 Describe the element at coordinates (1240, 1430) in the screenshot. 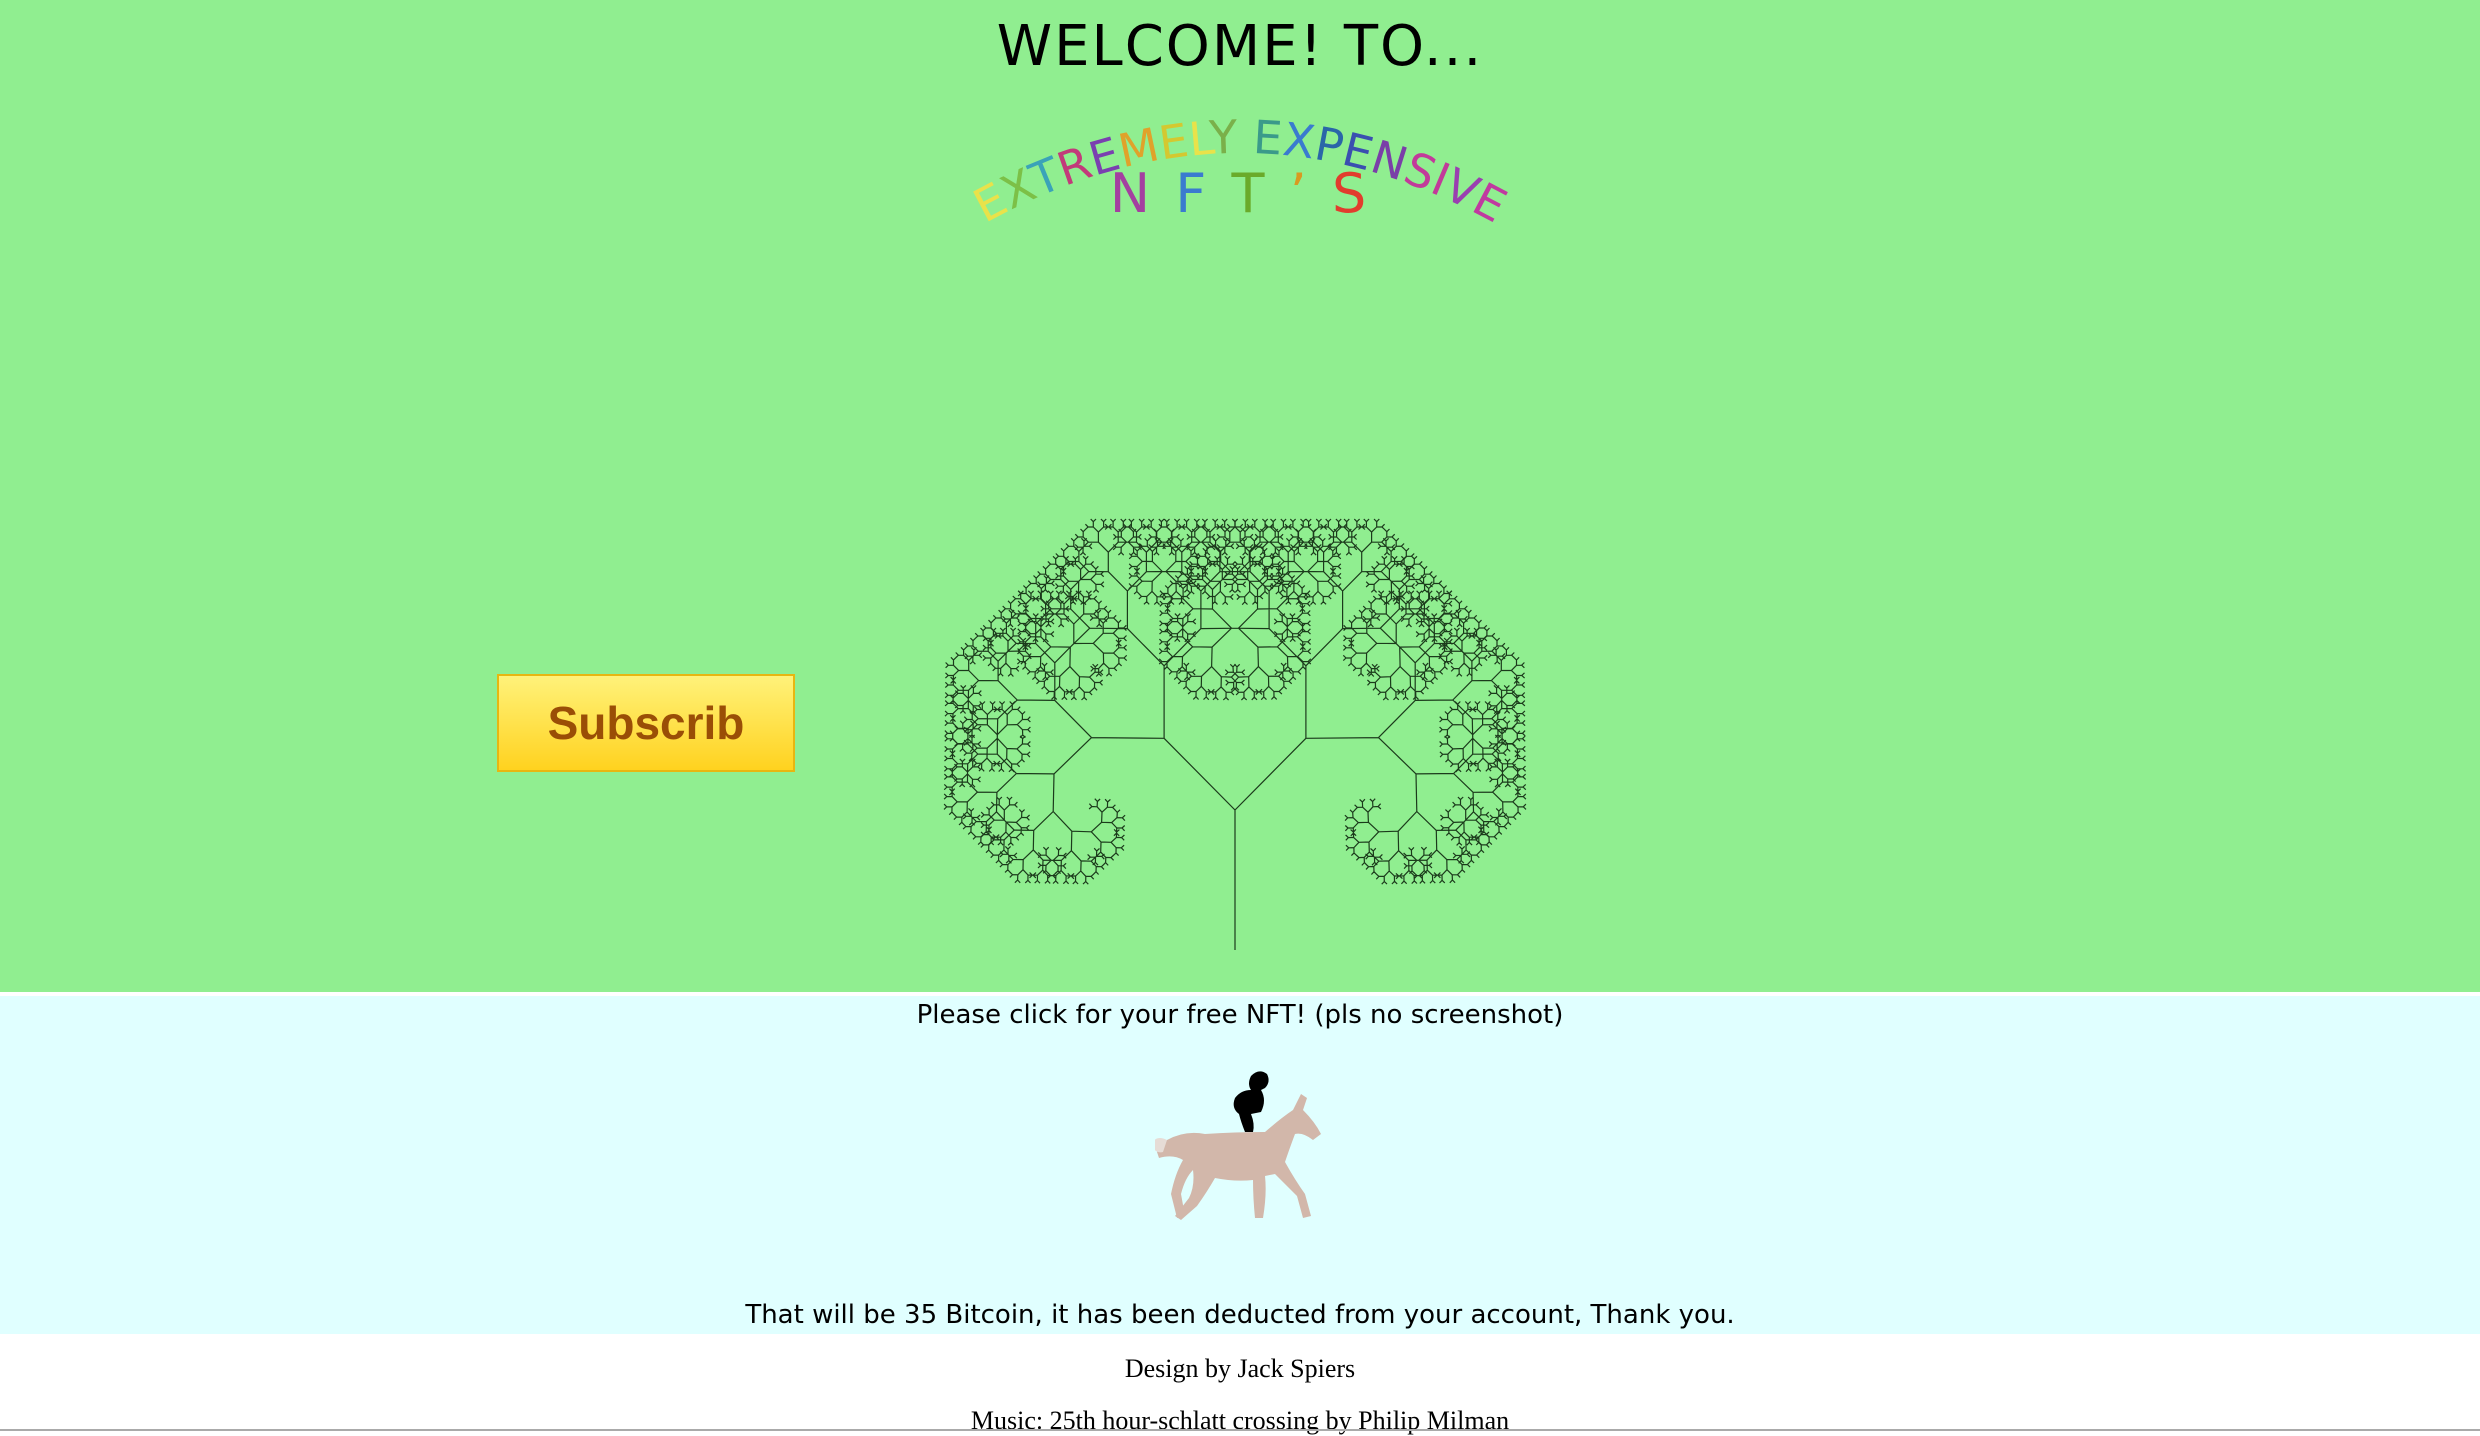

I see `footer-divider` at that location.